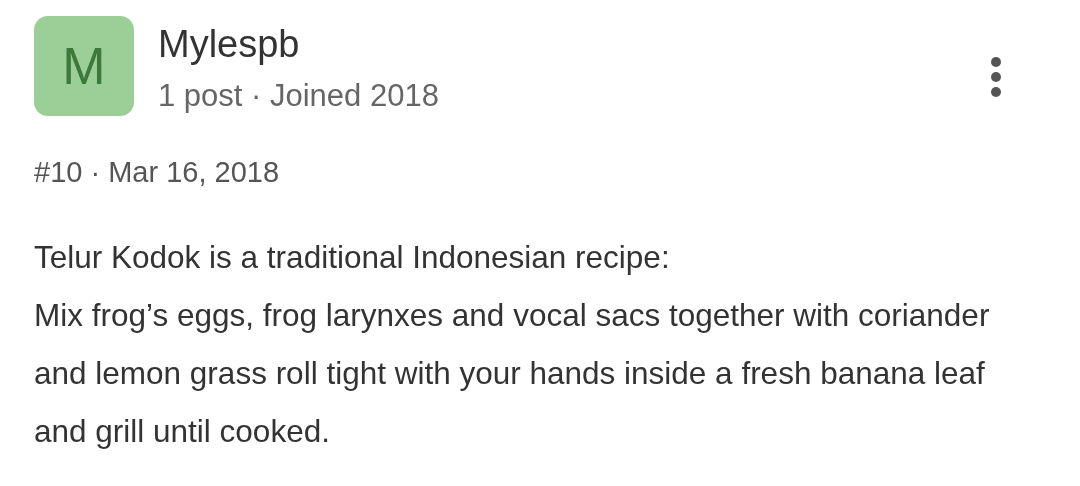  What do you see at coordinates (996, 77) in the screenshot?
I see `more-options-icon` at bounding box center [996, 77].